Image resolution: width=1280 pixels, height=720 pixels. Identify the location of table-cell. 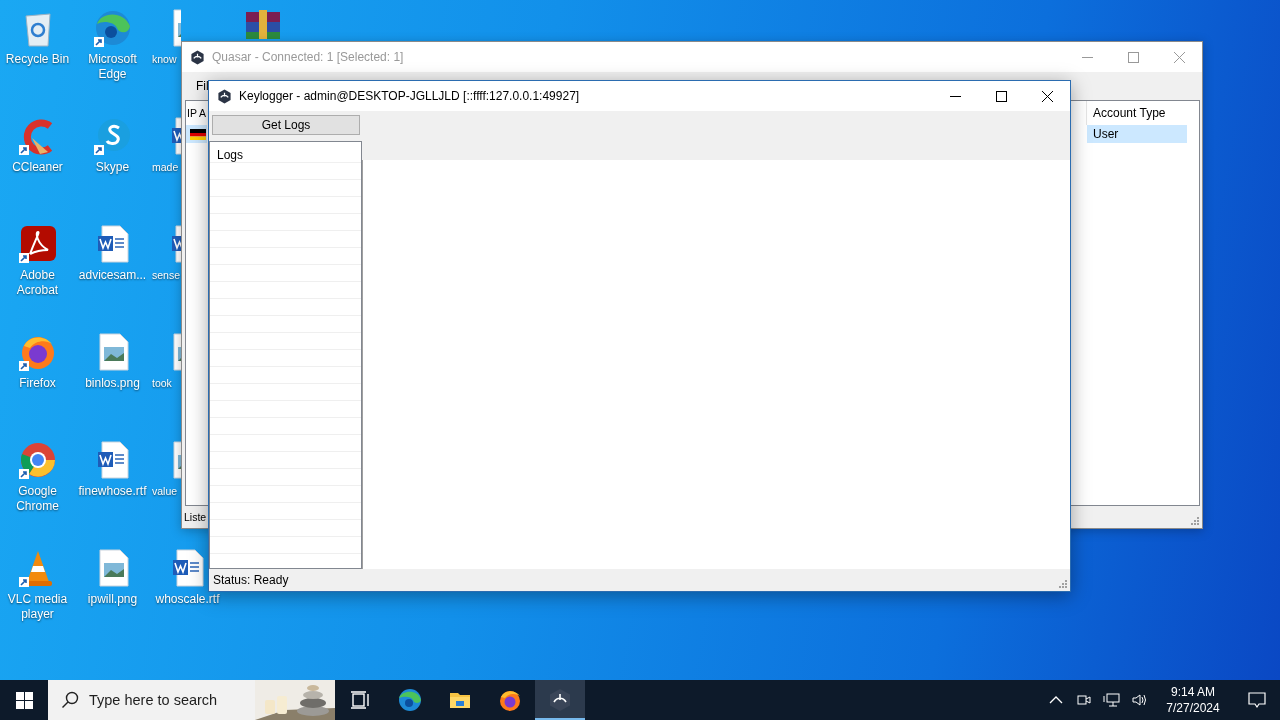
(196, 134).